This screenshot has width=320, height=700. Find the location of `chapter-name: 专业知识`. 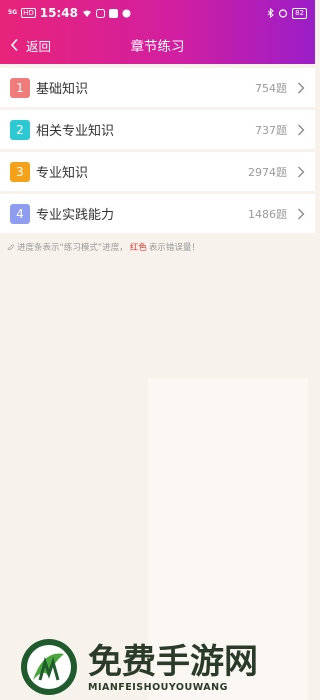

chapter-name: 专业知识 is located at coordinates (62, 173).